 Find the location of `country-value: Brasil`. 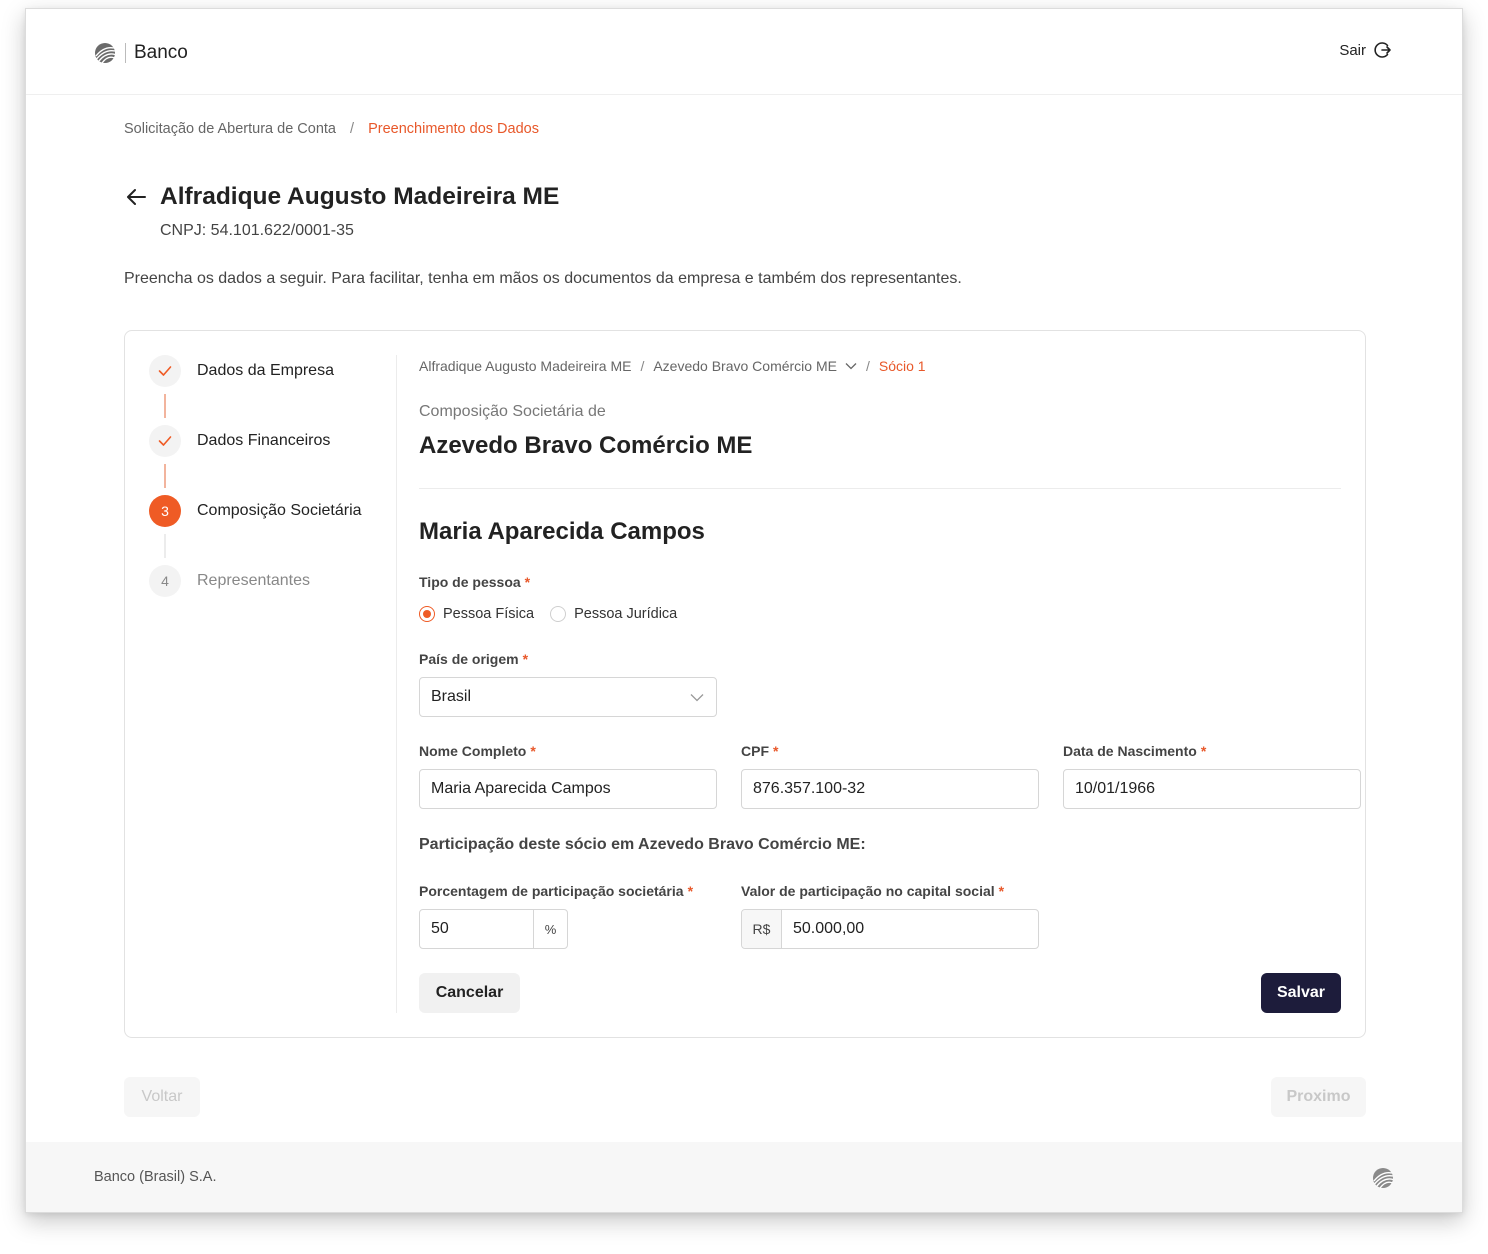

country-value: Brasil is located at coordinates (451, 696).